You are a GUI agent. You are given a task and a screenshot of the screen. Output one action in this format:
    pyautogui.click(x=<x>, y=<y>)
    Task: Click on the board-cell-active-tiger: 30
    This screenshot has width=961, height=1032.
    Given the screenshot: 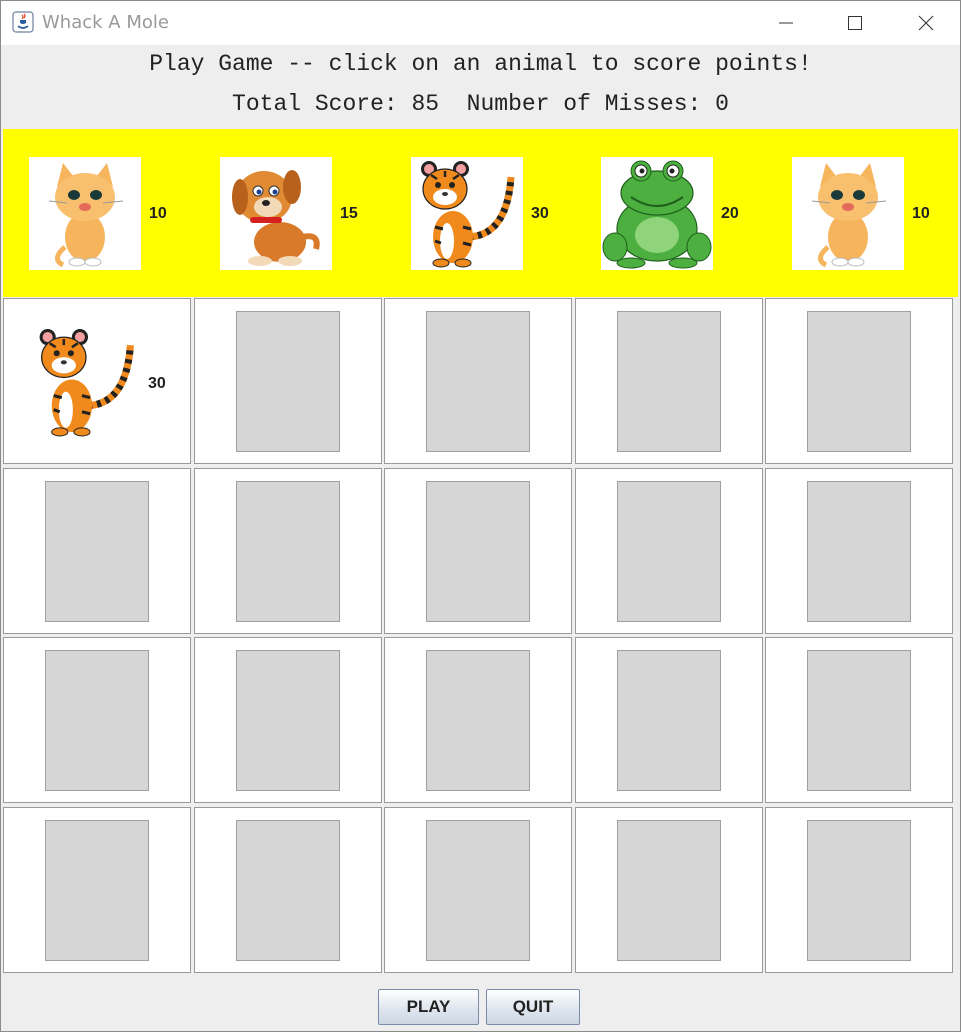 What is the action you would take?
    pyautogui.click(x=97, y=381)
    